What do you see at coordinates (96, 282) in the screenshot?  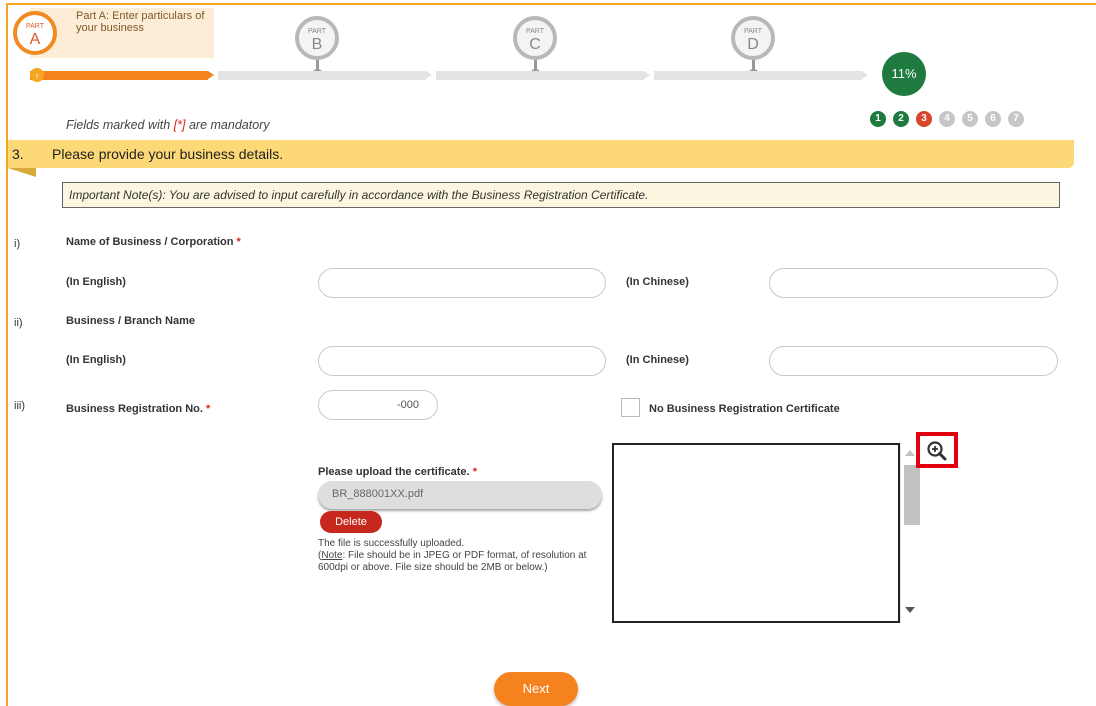 I see `business-name-english-label: (In English)` at bounding box center [96, 282].